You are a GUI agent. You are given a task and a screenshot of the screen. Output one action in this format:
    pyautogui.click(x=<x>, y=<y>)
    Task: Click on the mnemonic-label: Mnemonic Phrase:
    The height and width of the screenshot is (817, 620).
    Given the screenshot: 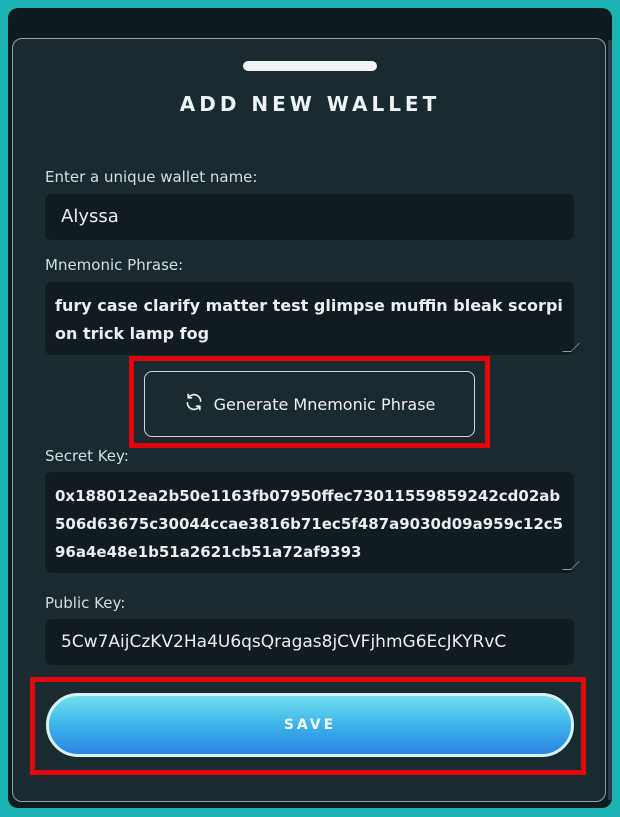 What is the action you would take?
    pyautogui.click(x=114, y=265)
    